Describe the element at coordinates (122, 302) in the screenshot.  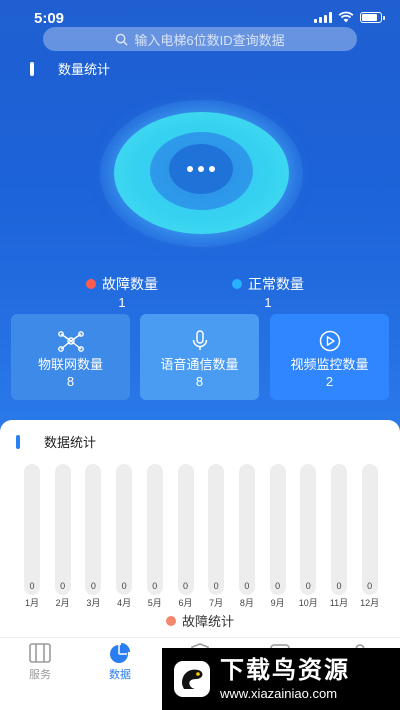
I see `fault-count: 1` at that location.